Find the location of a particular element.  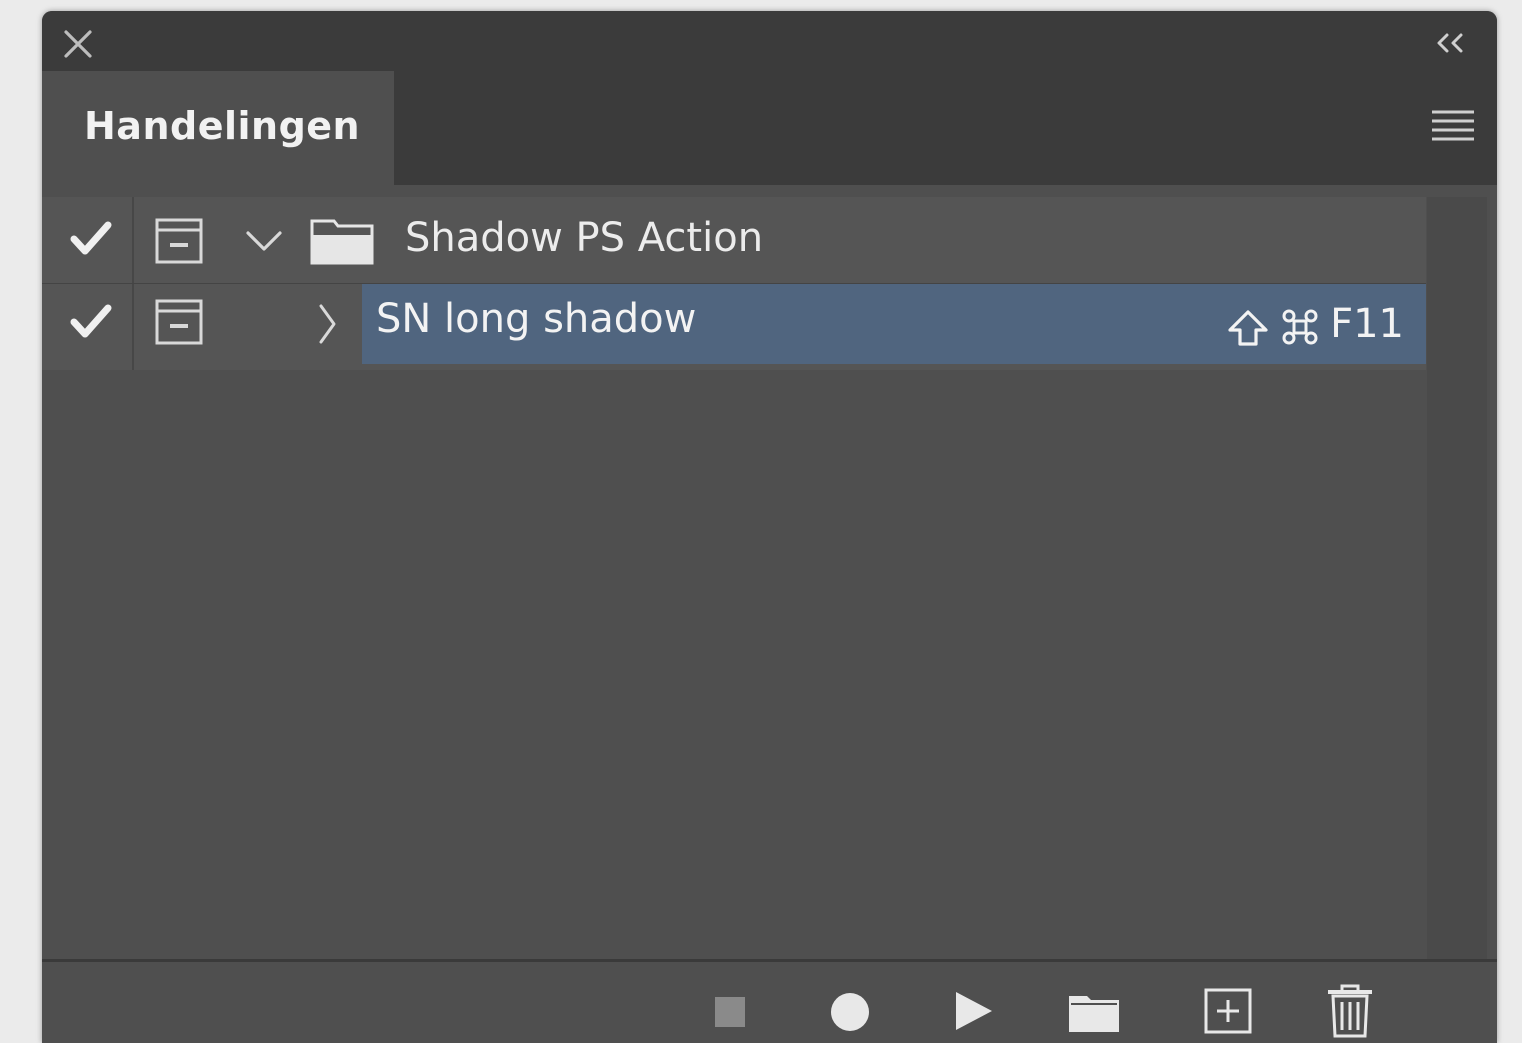

action-set-row: Shadow PS Action is located at coordinates (734, 240).